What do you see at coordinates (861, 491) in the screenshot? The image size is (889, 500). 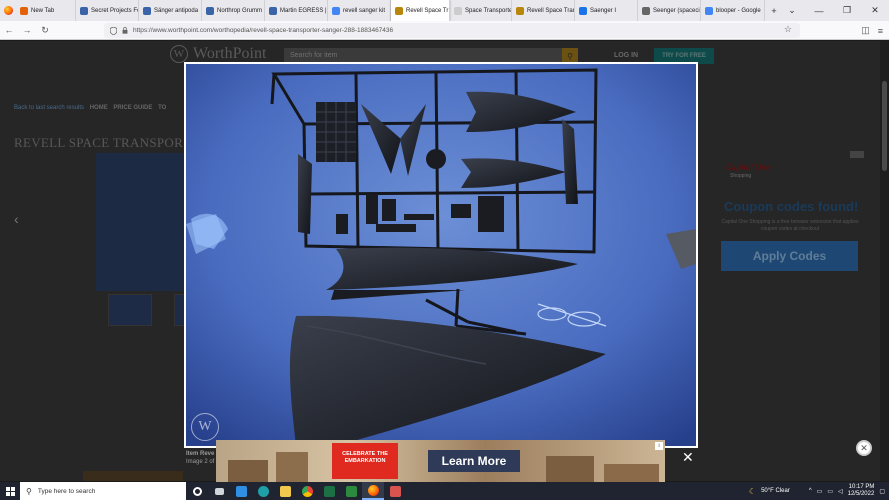 I see `clock: 10:17 PM 12/5/2022` at bounding box center [861, 491].